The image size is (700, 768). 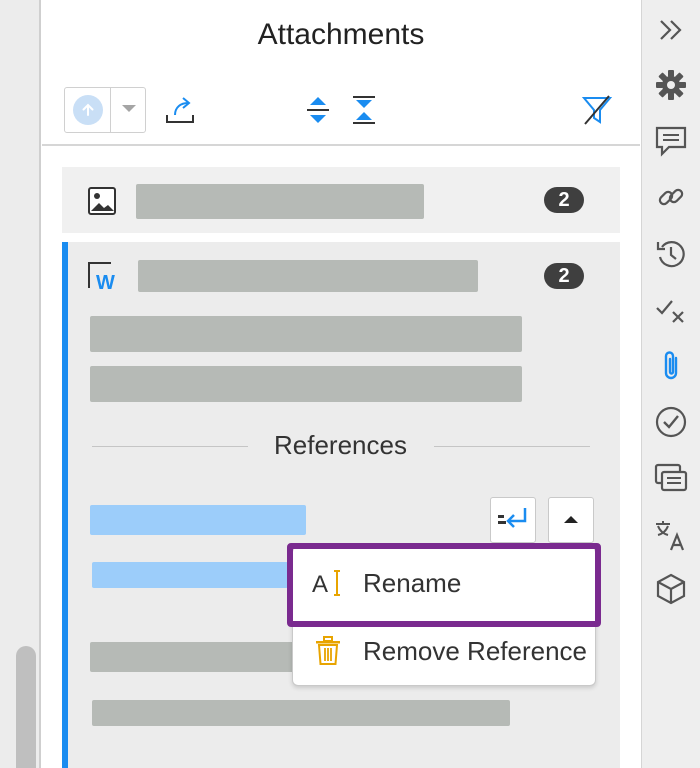 I want to click on approve-icon, so click(x=671, y=422).